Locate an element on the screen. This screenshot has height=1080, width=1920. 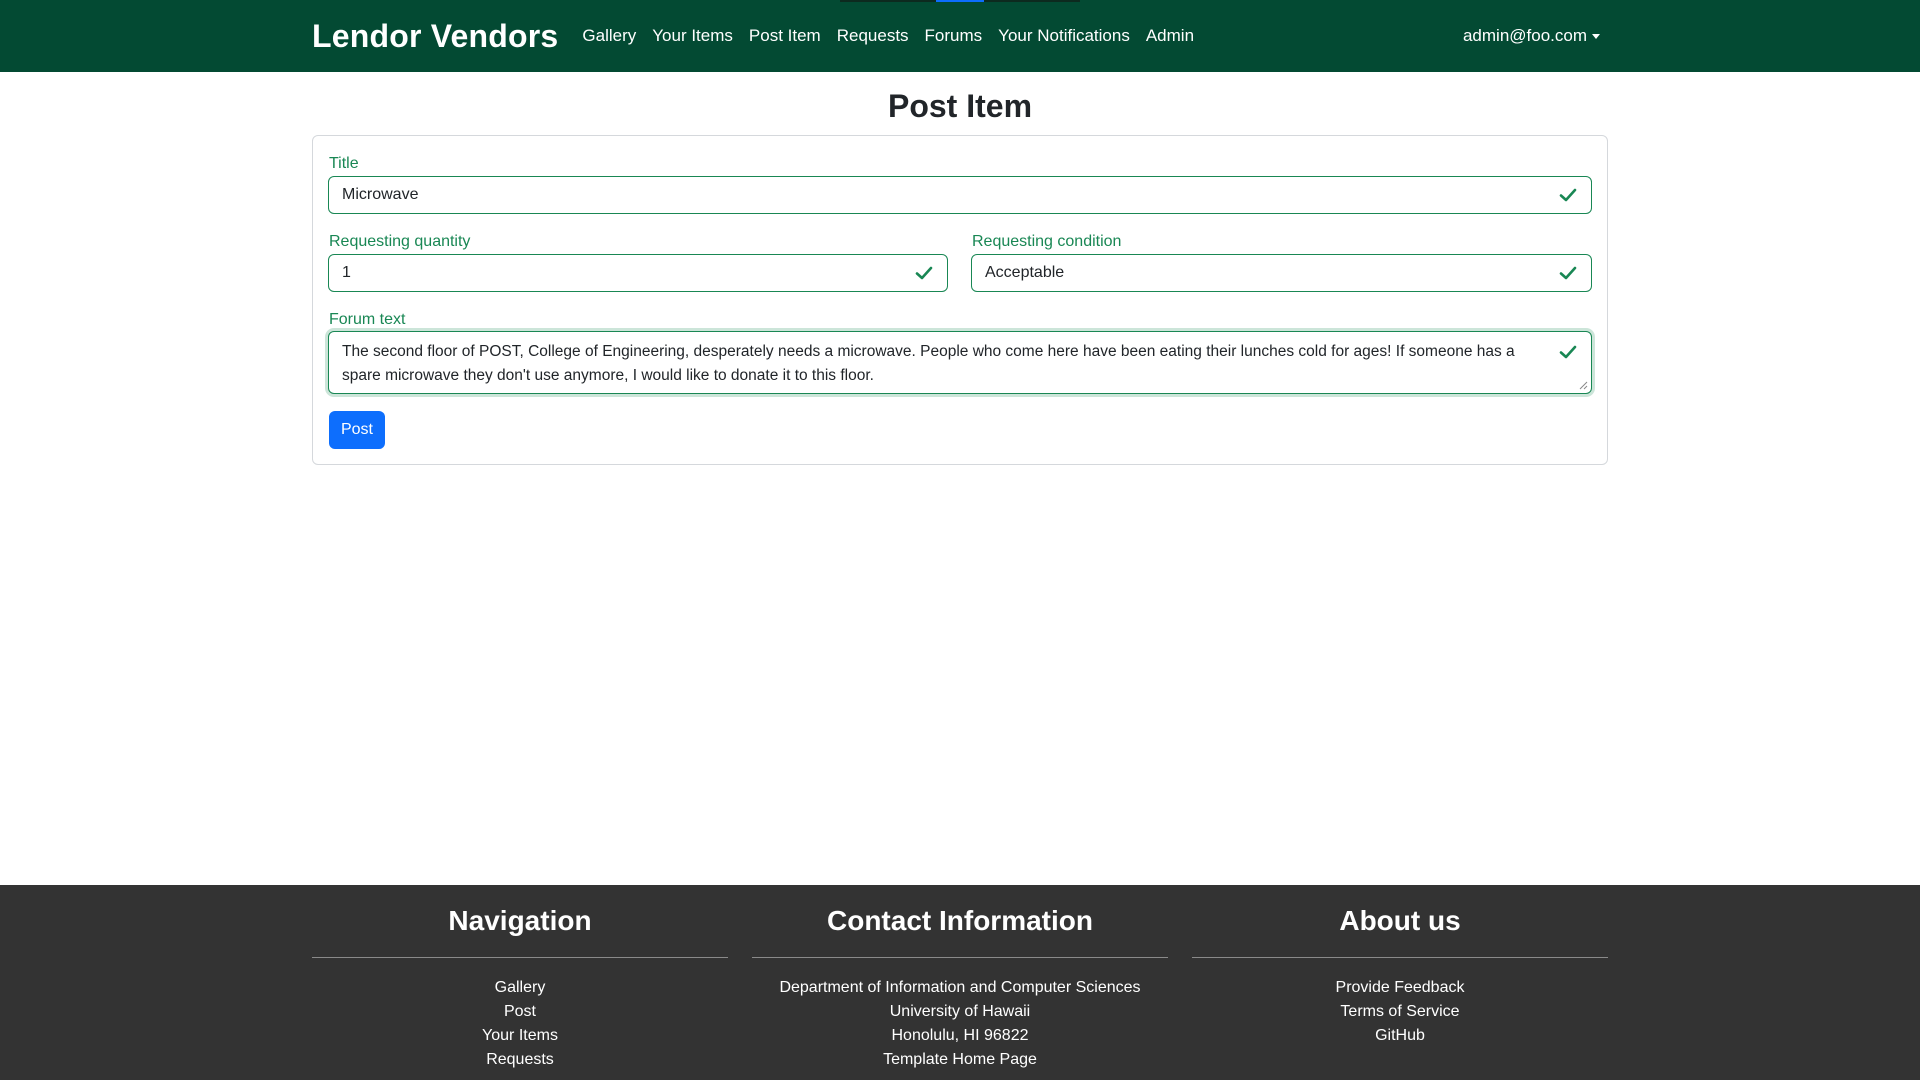
nav-link-your-items: Your Items is located at coordinates (692, 36).